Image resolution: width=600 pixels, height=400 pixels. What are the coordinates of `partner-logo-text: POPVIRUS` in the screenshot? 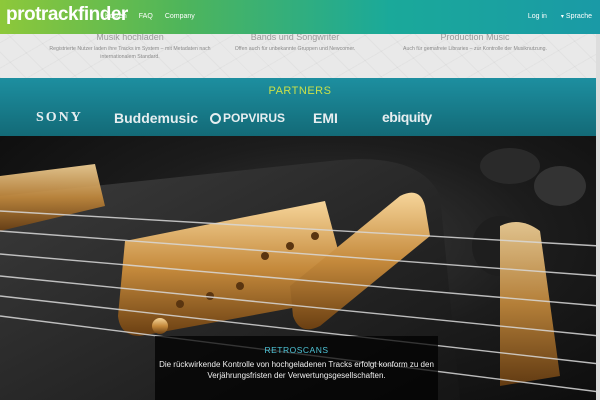 It's located at (254, 118).